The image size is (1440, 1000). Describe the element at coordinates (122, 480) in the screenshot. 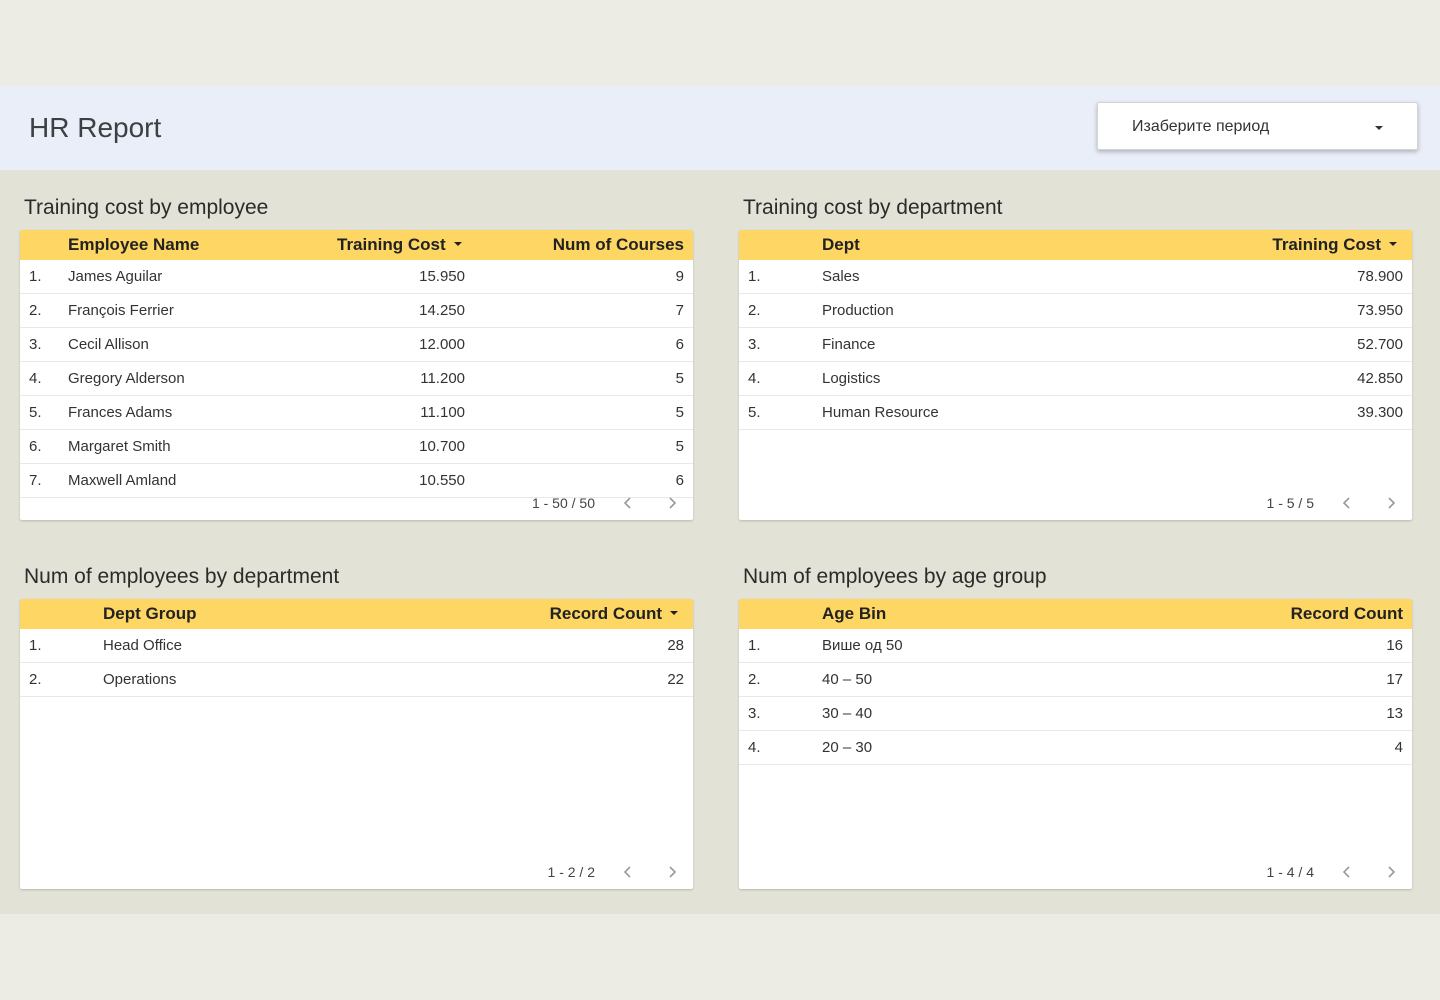

I see `cell-employee-name: Maxwell Amland` at that location.